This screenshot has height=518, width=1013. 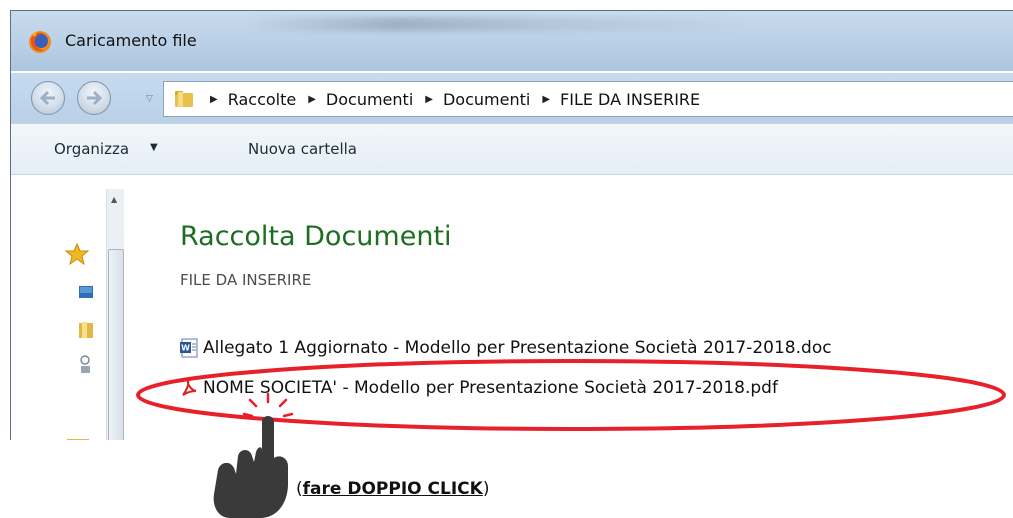 I want to click on scrollbar-thumb, so click(x=116, y=344).